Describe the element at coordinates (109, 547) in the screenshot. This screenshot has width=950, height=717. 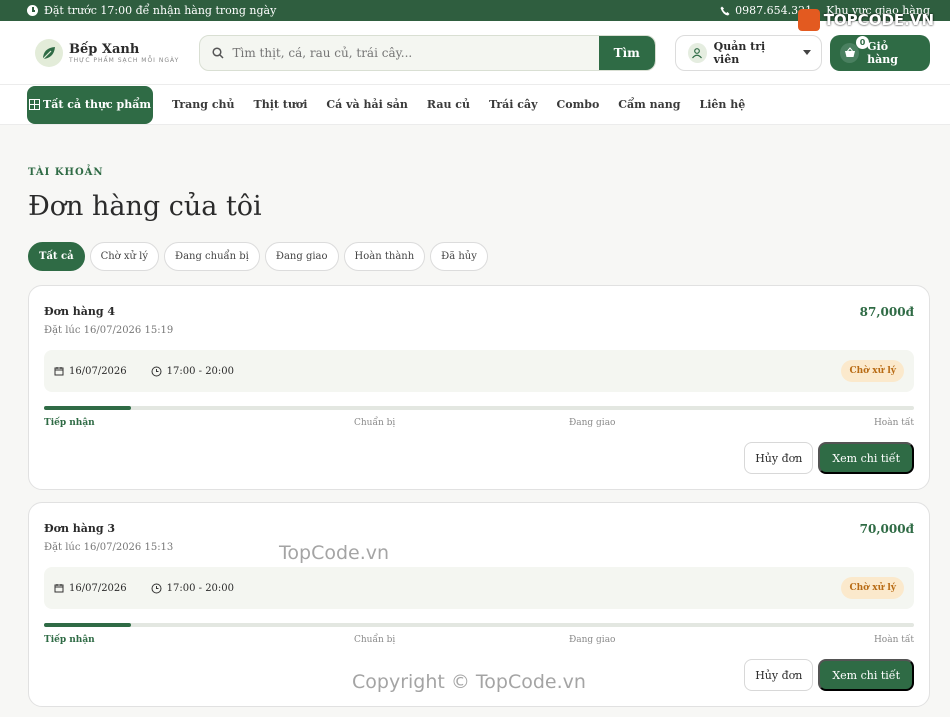
I see `order-placed-time: Đặt lúc 16/07/2026 15:13` at that location.